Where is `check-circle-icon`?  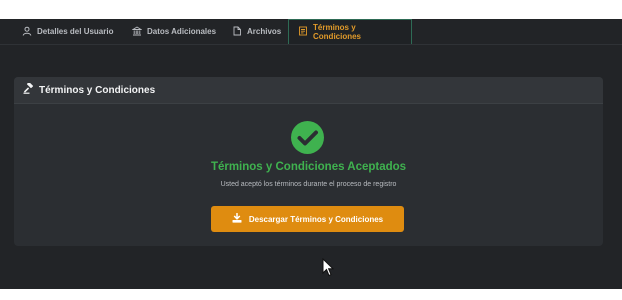 check-circle-icon is located at coordinates (307, 137).